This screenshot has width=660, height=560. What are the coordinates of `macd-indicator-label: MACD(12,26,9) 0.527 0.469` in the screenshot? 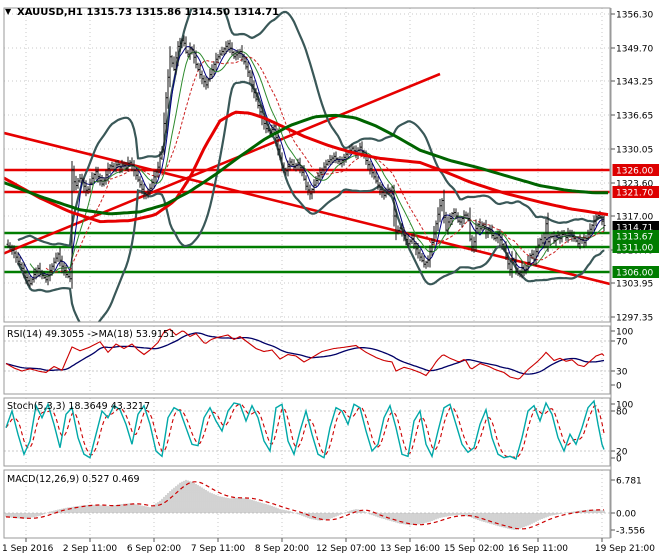 It's located at (73, 479).